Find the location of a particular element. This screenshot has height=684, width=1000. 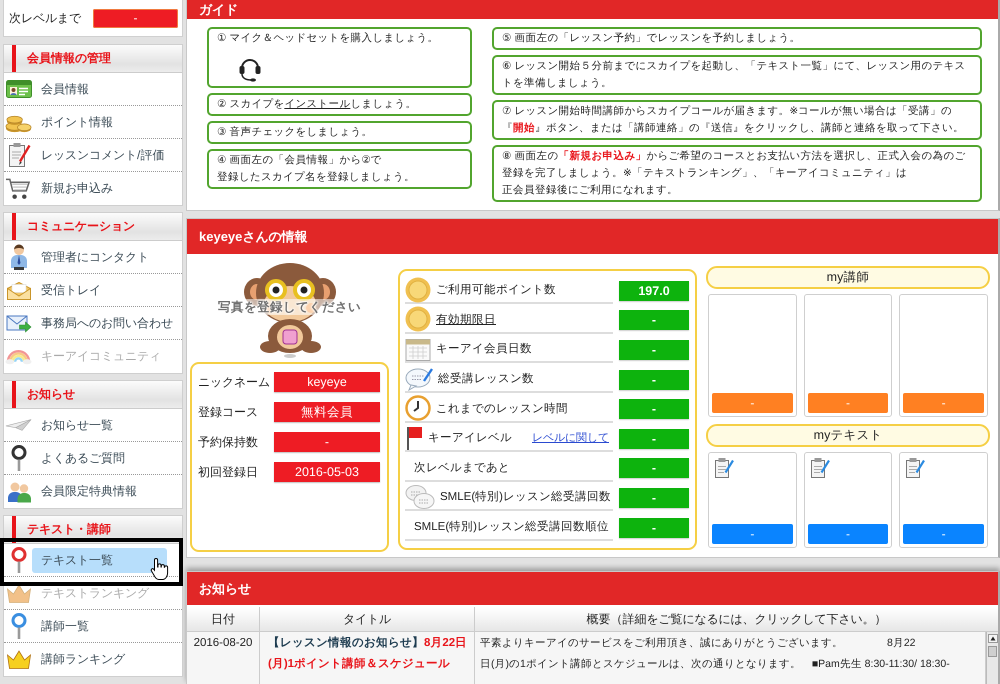

step-text: ① マイク＆ヘッドセットを購入しましょう。 is located at coordinates (328, 38).